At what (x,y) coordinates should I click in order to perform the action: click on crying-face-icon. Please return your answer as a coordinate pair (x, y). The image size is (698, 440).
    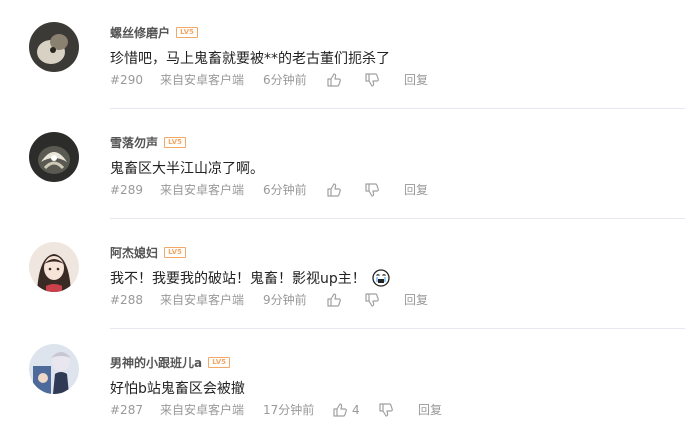
    Looking at the image, I should click on (381, 278).